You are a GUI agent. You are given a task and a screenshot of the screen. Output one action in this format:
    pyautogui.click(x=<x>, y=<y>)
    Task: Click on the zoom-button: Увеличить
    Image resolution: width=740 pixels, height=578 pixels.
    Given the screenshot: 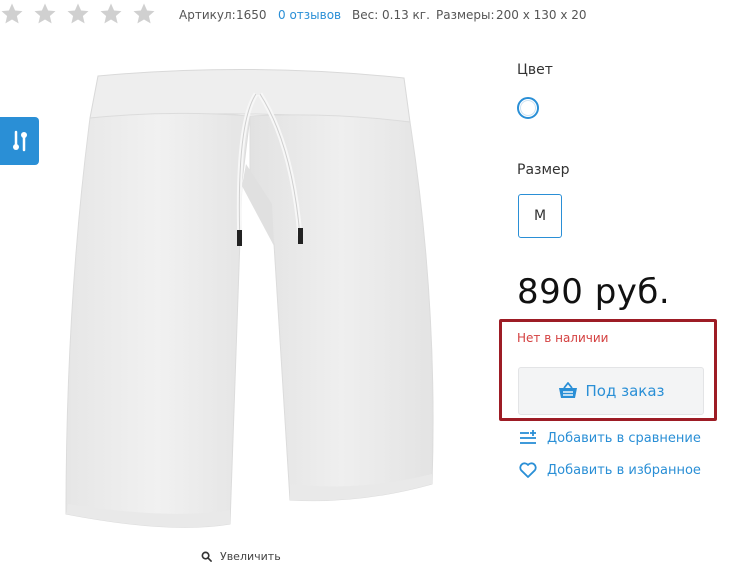 What is the action you would take?
    pyautogui.click(x=241, y=556)
    